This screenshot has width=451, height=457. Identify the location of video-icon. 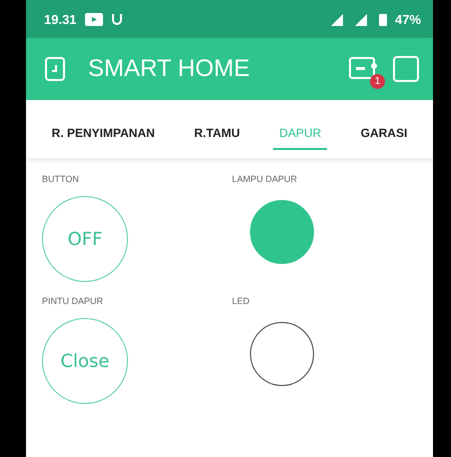
(93, 19).